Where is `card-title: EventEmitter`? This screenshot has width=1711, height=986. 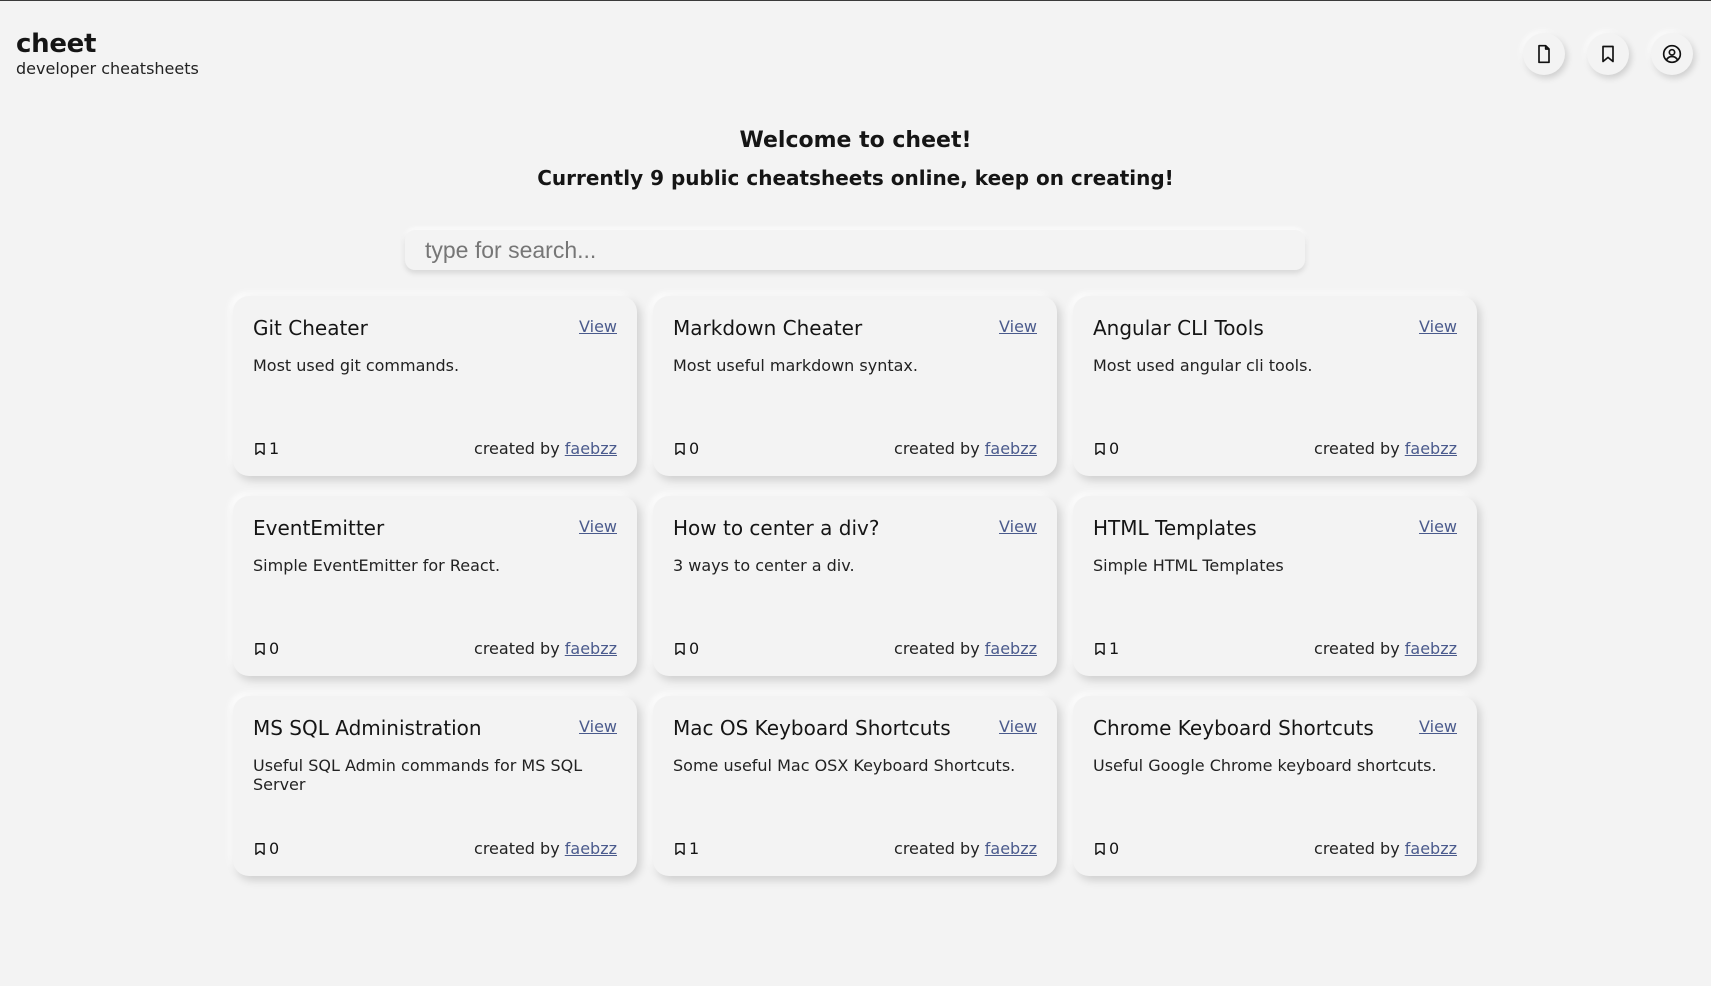
card-title: EventEmitter is located at coordinates (319, 528).